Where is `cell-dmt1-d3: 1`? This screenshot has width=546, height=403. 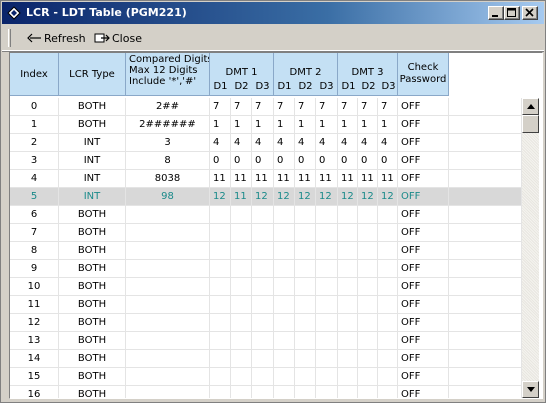
cell-dmt1-d3: 1 is located at coordinates (263, 125).